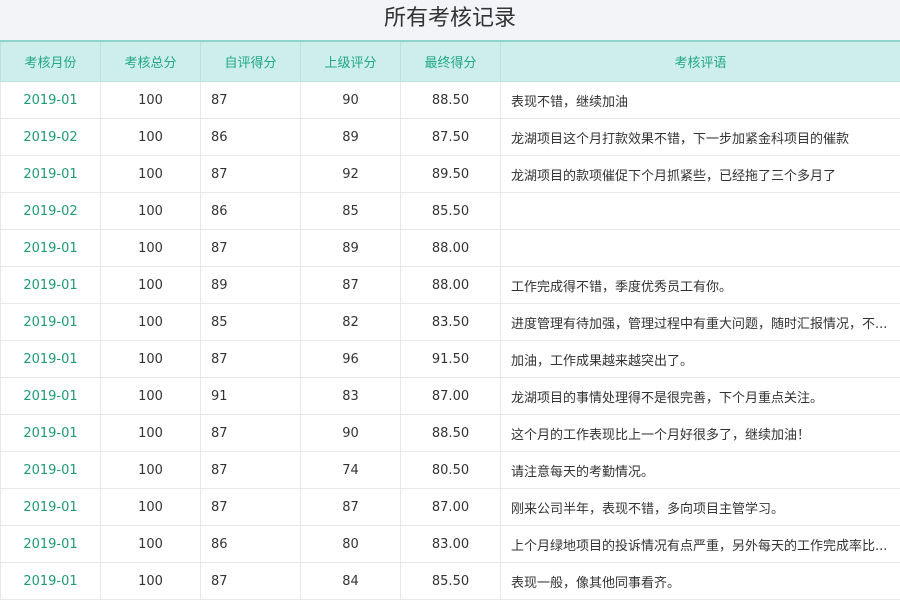 The width and height of the screenshot is (900, 600). I want to click on cell-final-score: 88.00, so click(450, 285).